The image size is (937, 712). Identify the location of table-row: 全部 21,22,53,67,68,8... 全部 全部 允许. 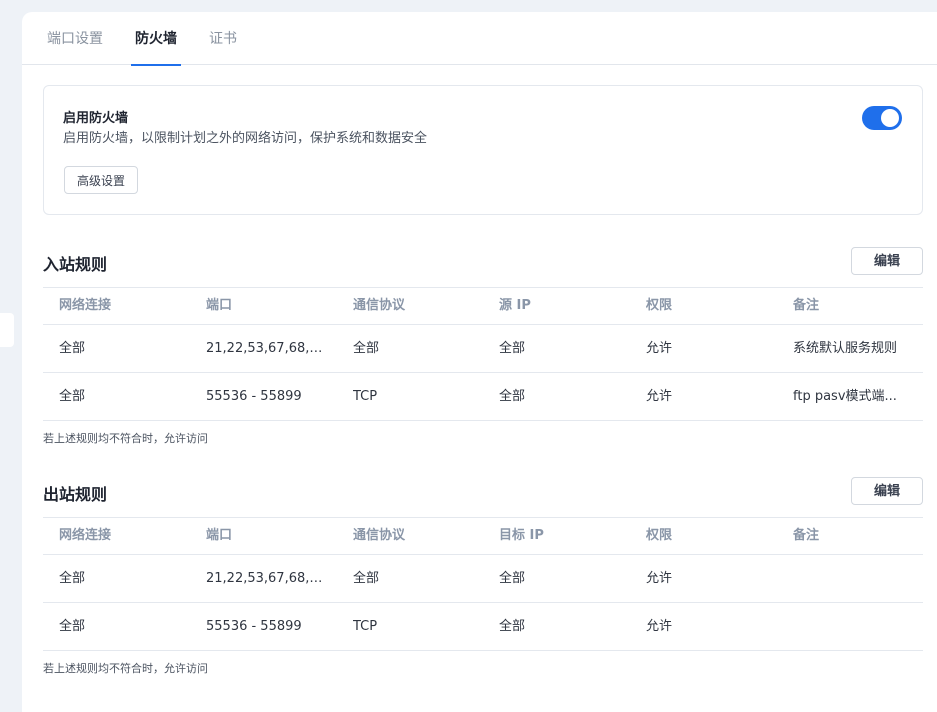
(483, 579).